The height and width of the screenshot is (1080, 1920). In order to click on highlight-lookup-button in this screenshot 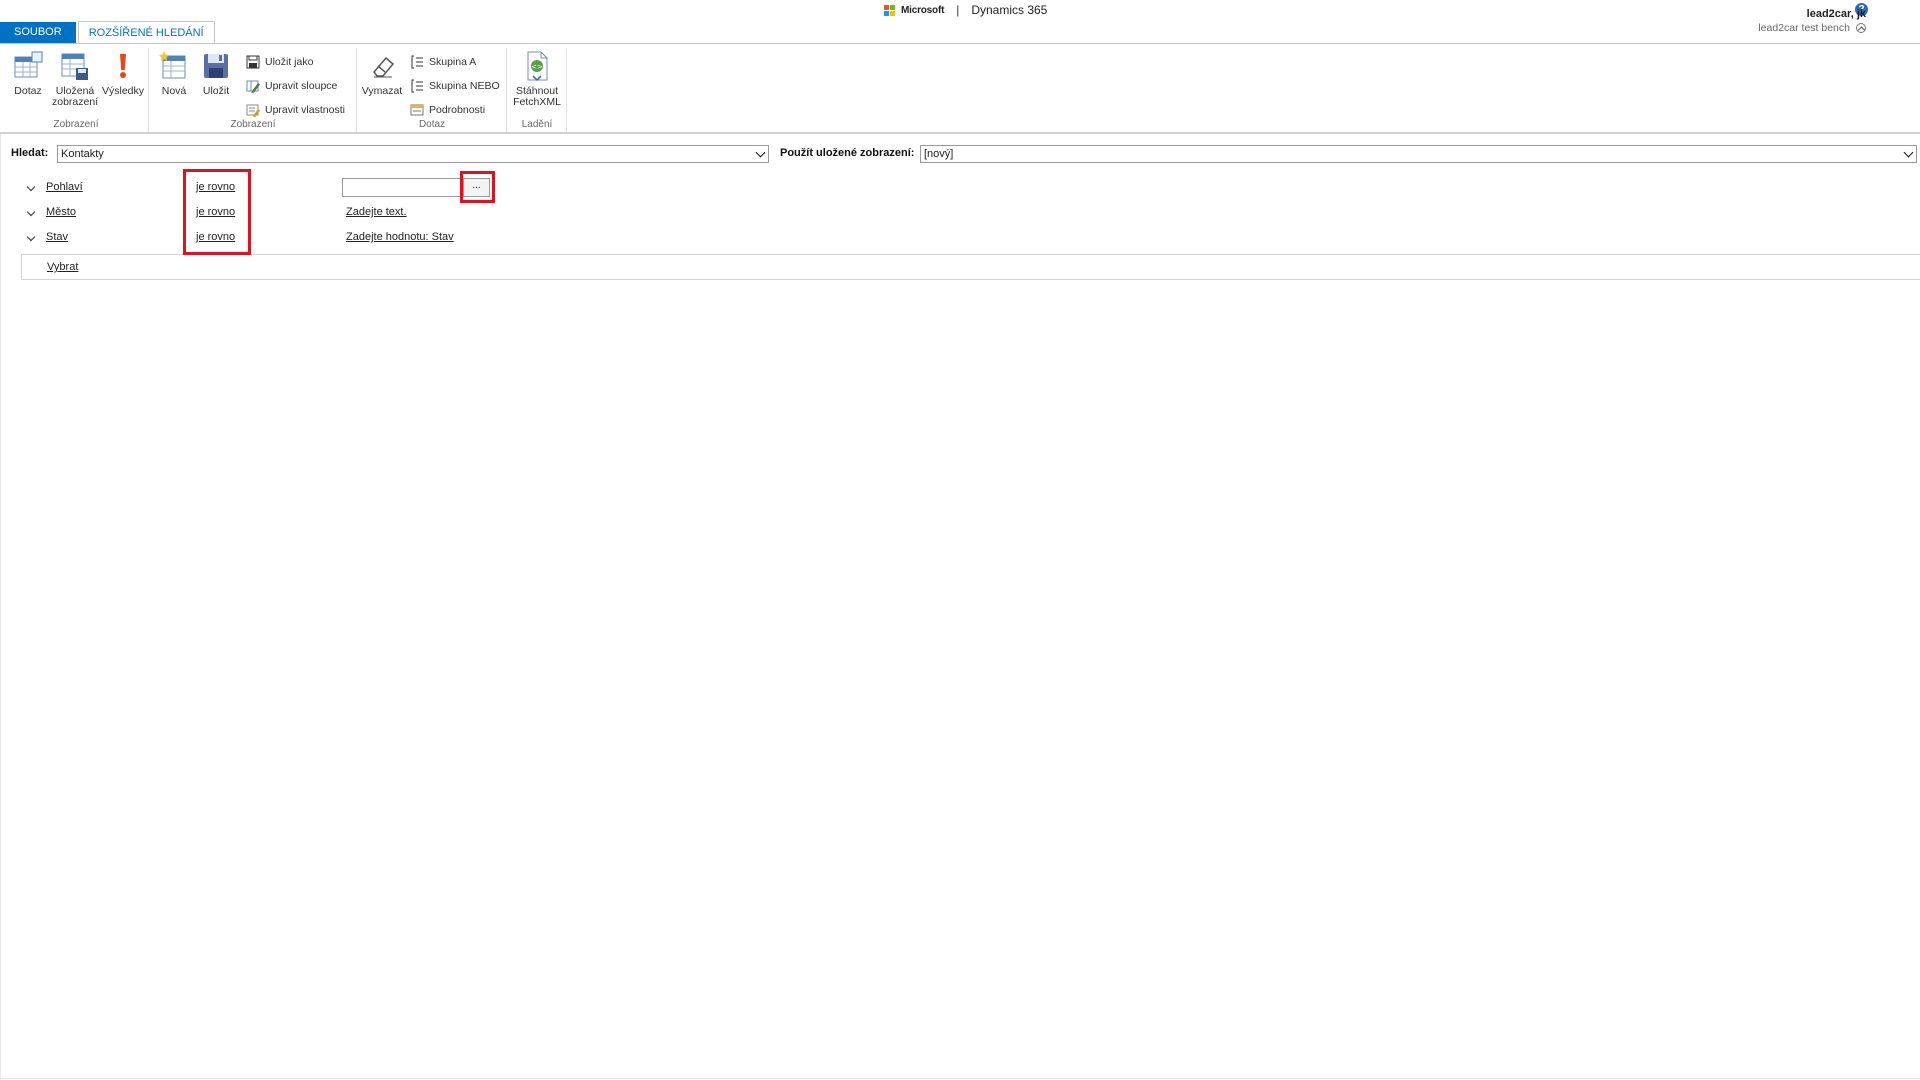, I will do `click(477, 187)`.